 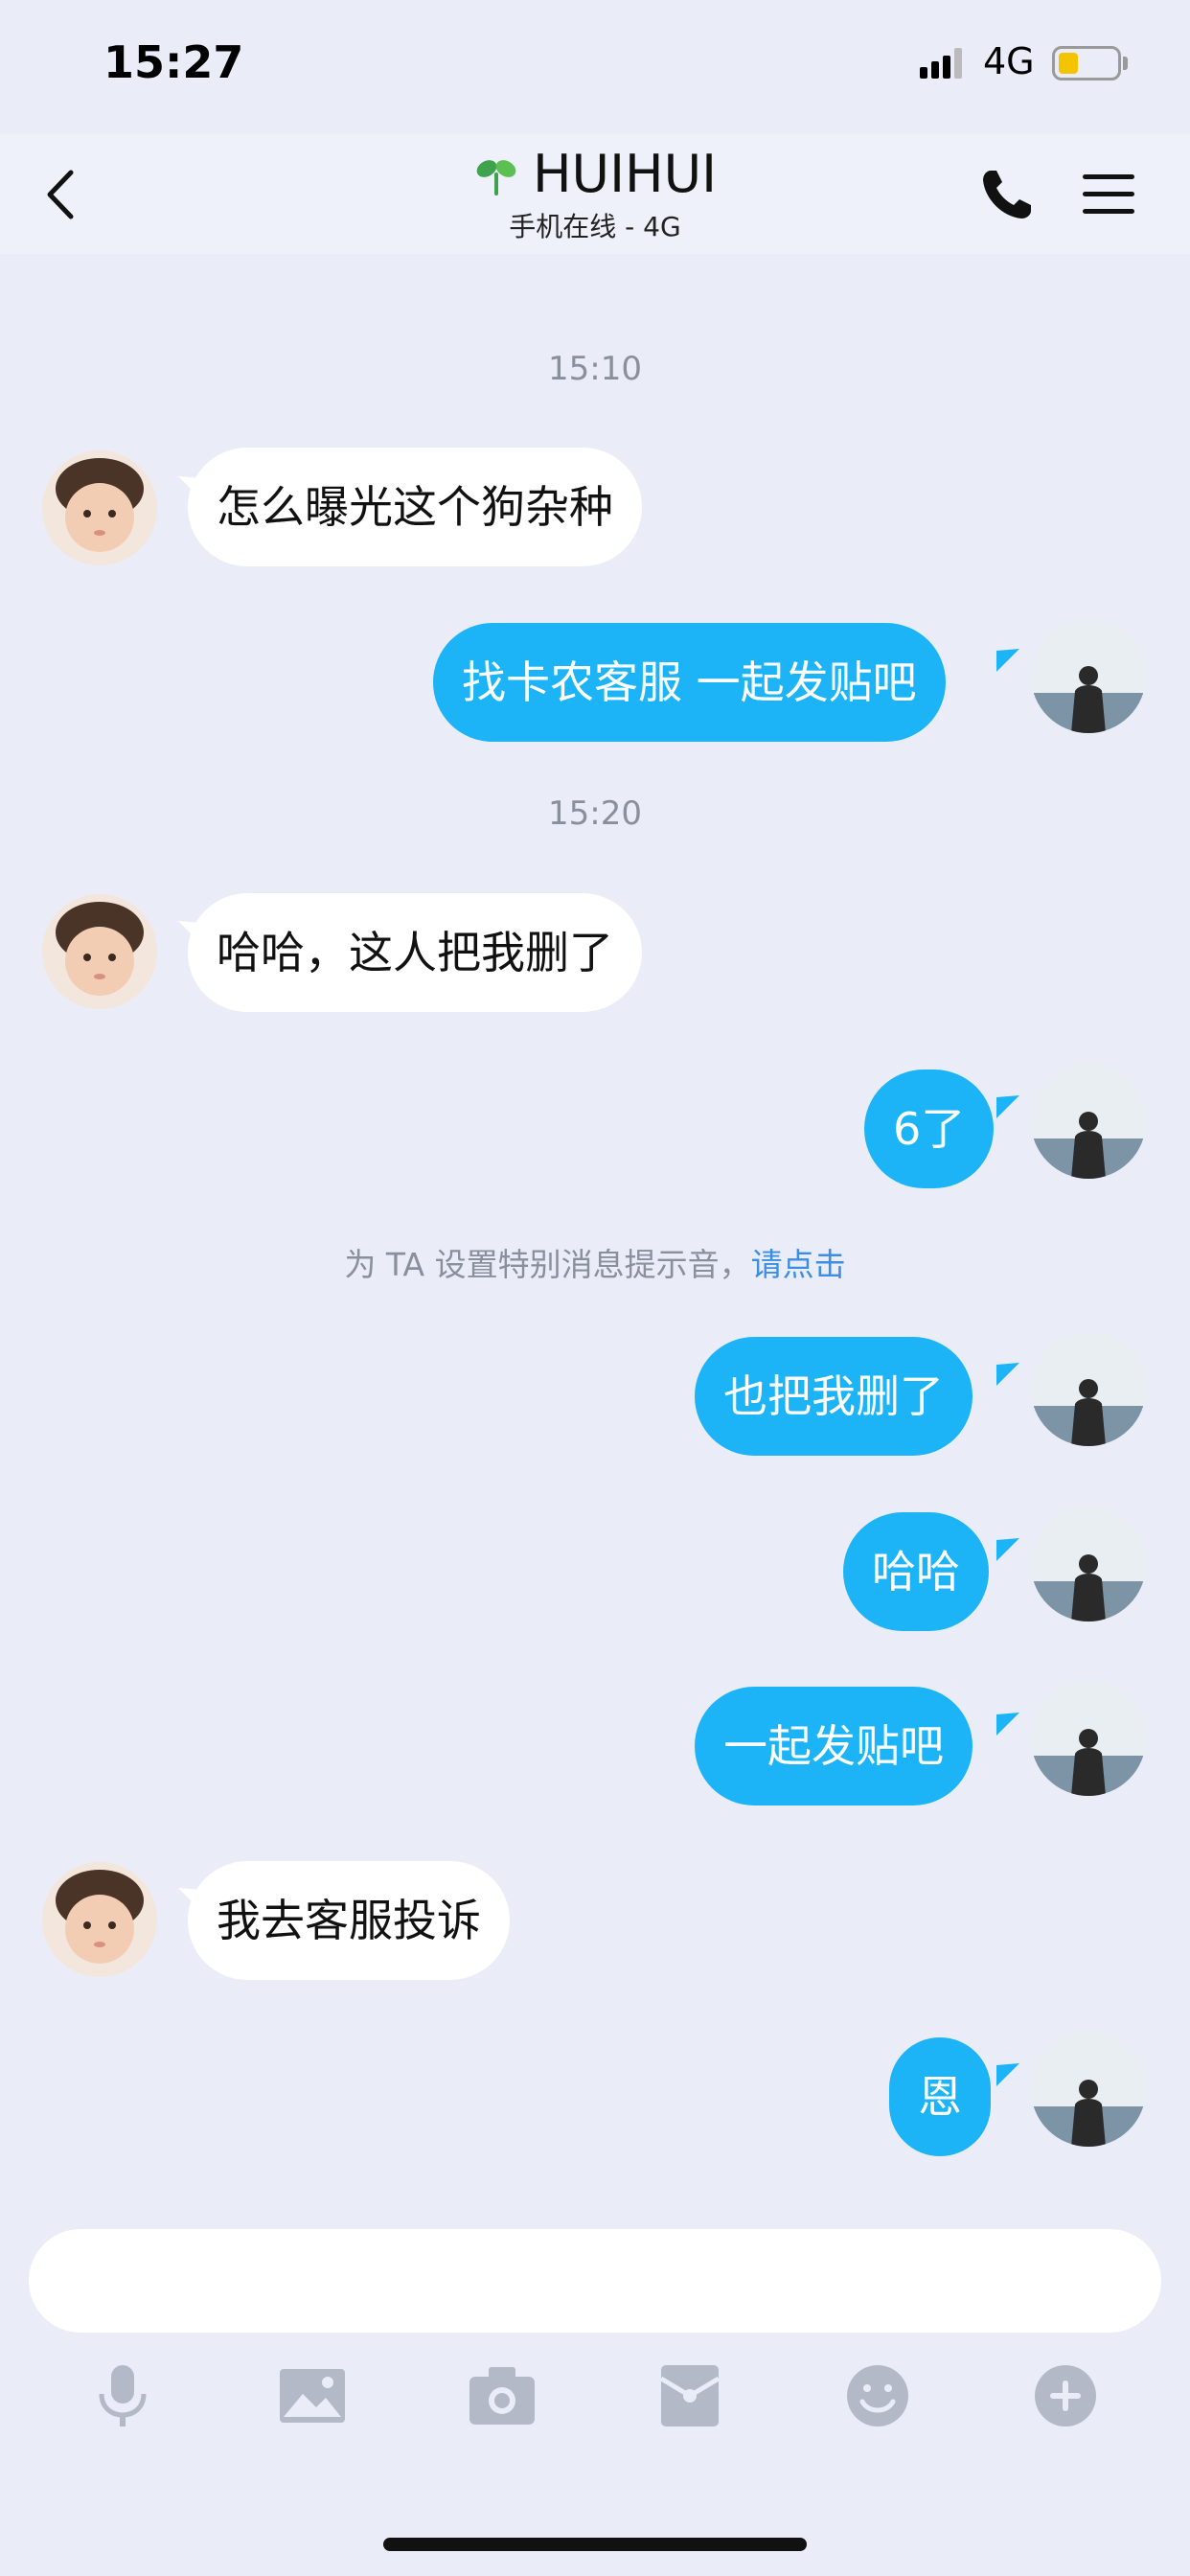 What do you see at coordinates (878, 2396) in the screenshot?
I see `emoji-icon` at bounding box center [878, 2396].